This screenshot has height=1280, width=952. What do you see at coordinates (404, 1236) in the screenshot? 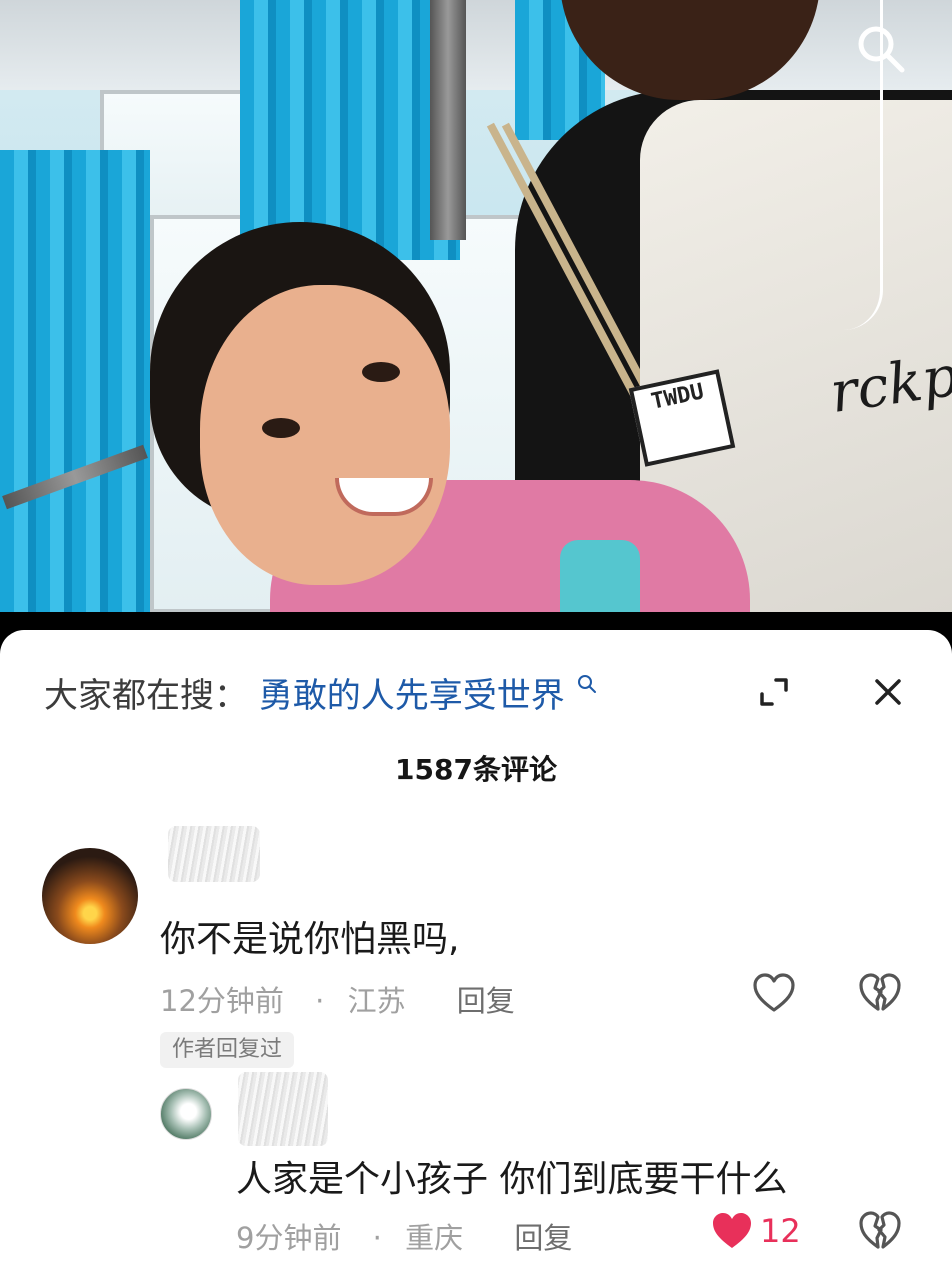
I see `reply-meta: 9分钟前 · 重庆 回复` at bounding box center [404, 1236].